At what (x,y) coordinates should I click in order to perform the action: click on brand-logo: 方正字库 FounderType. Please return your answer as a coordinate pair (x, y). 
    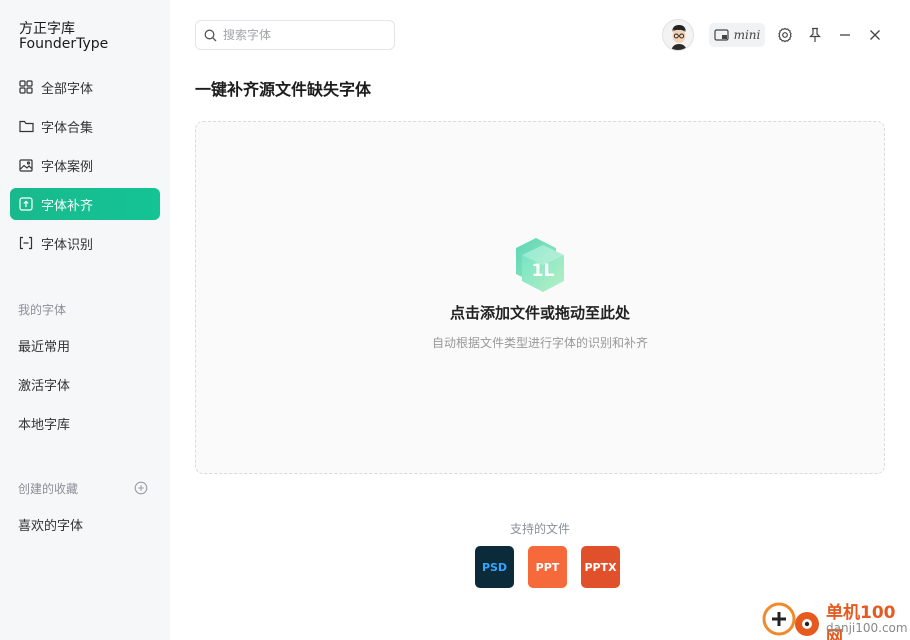
    Looking at the image, I should click on (63, 37).